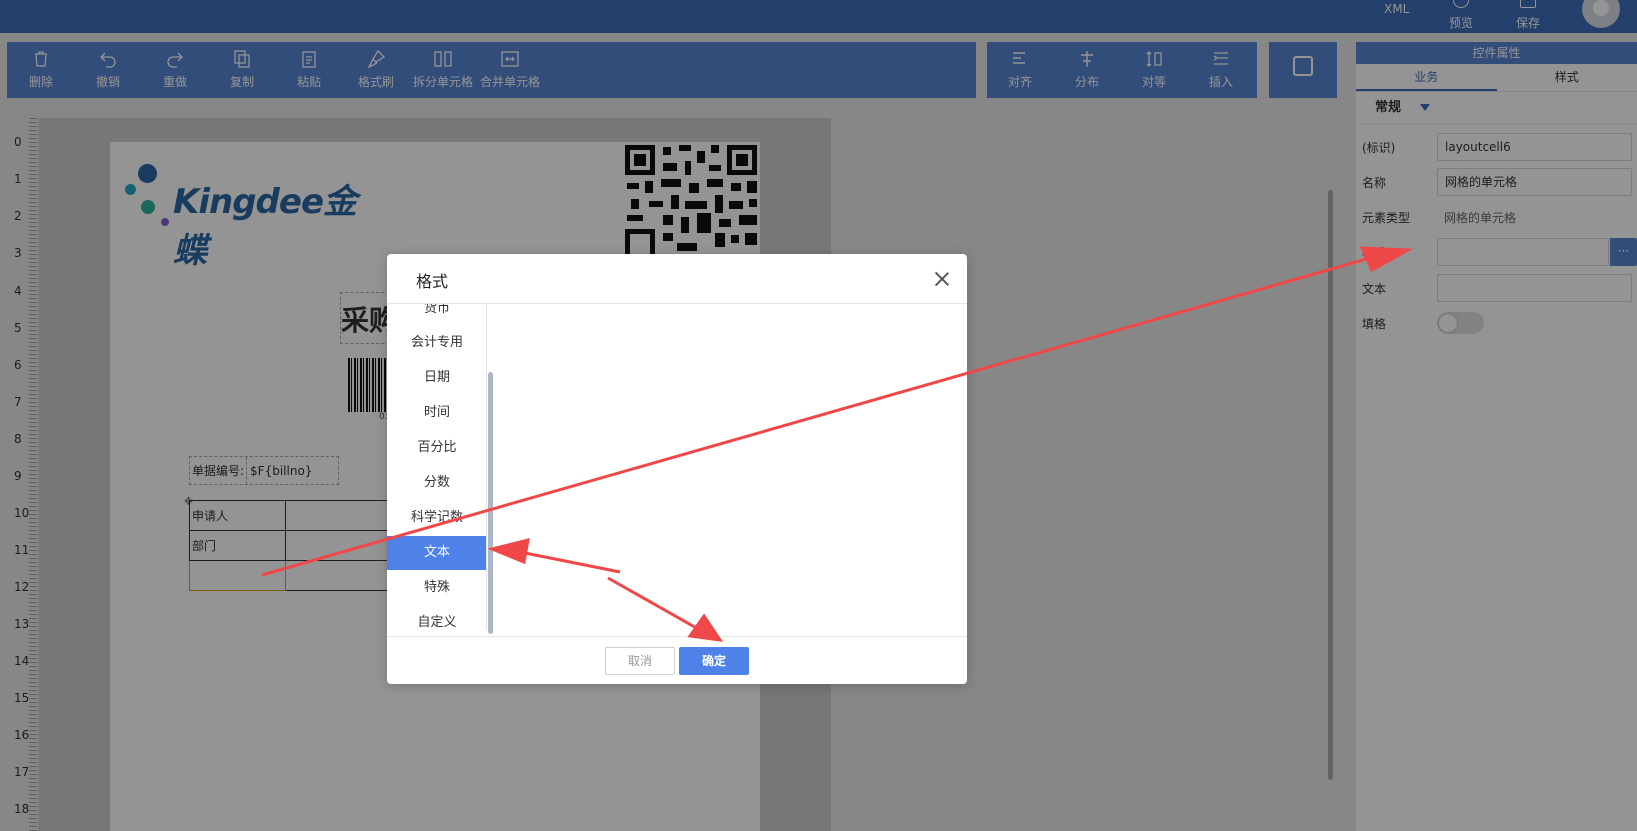 This screenshot has height=831, width=1637. I want to click on format-item-date: 日期, so click(436, 378).